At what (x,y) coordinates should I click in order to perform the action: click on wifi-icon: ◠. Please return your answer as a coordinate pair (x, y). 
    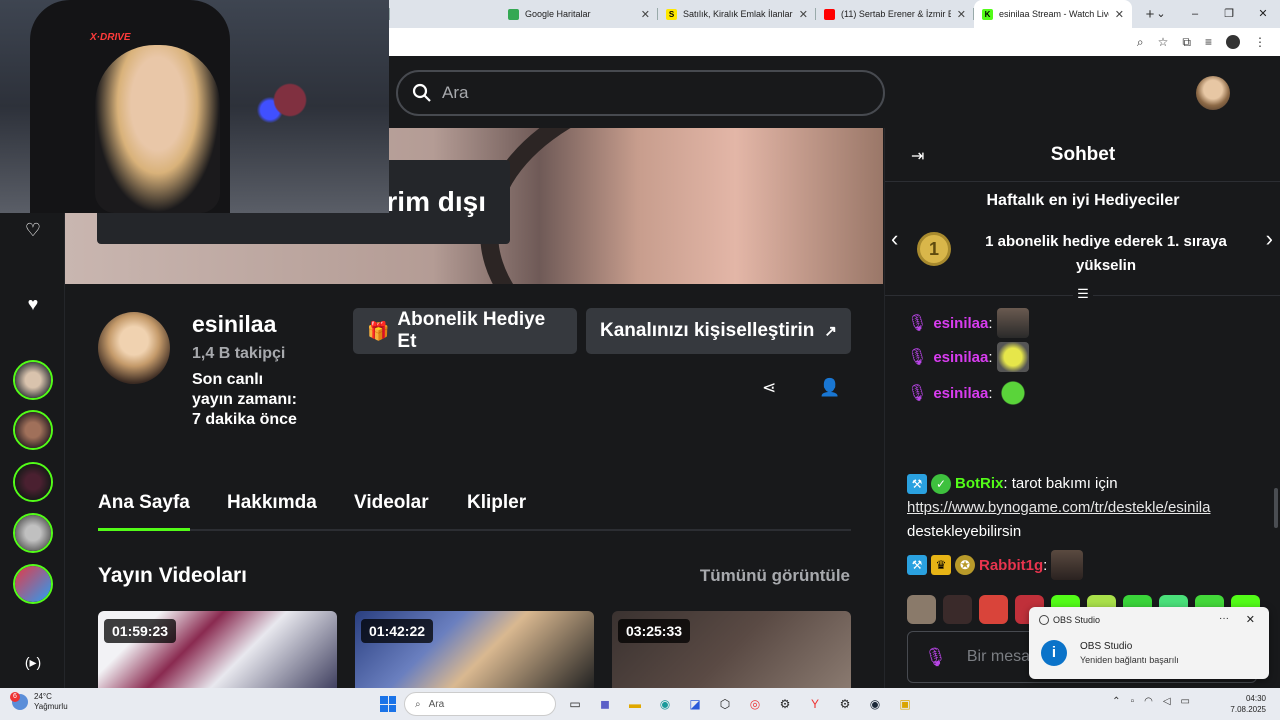
    Looking at the image, I should click on (1148, 701).